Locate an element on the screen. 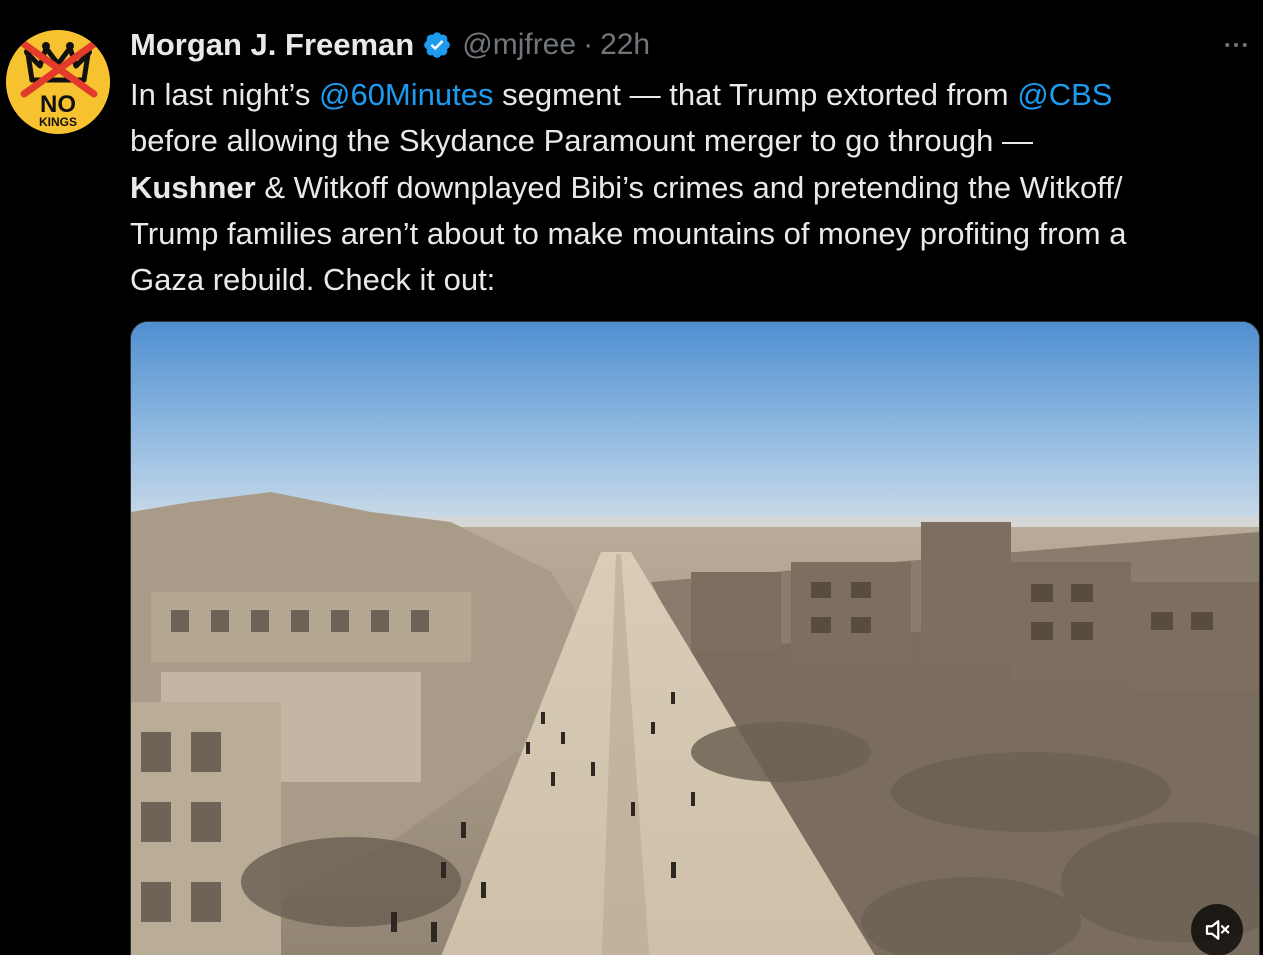 This screenshot has height=955, width=1263. bold-text-kushner: Kushner is located at coordinates (193, 187).